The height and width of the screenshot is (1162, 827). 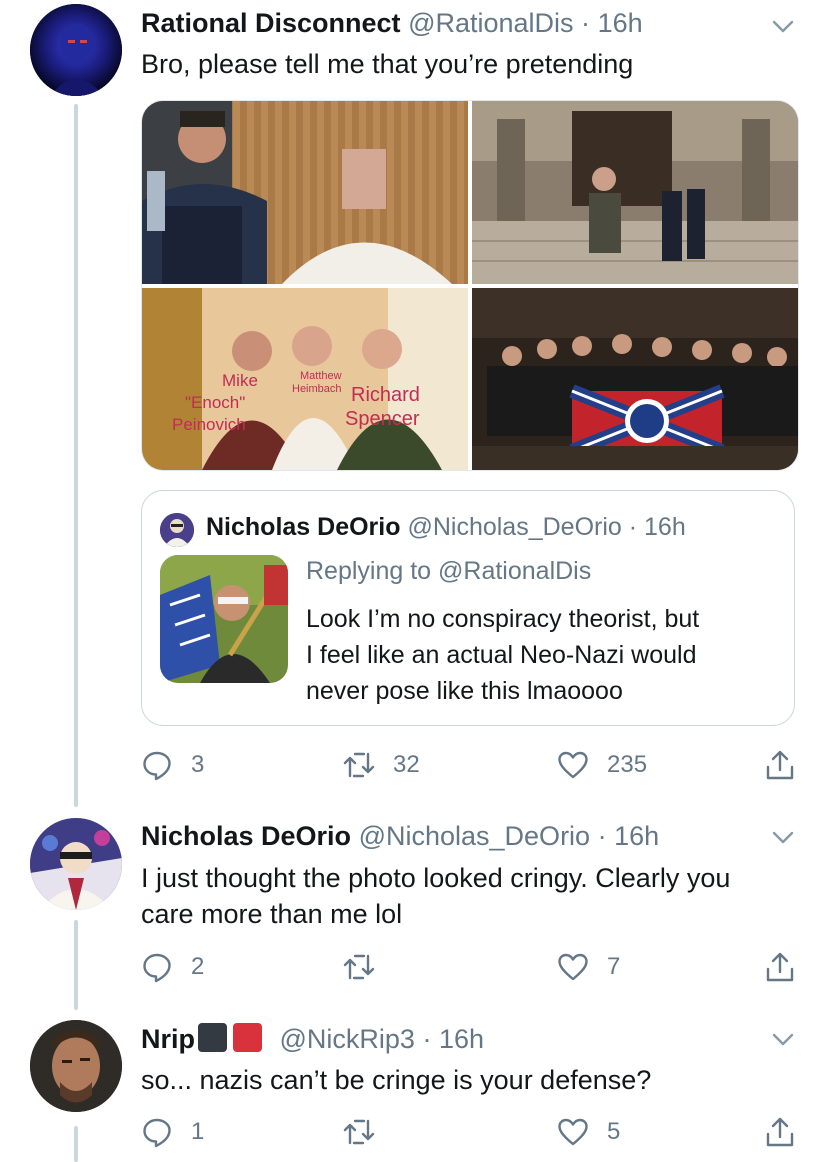 What do you see at coordinates (602, 765) in the screenshot?
I see `like-button: 235` at bounding box center [602, 765].